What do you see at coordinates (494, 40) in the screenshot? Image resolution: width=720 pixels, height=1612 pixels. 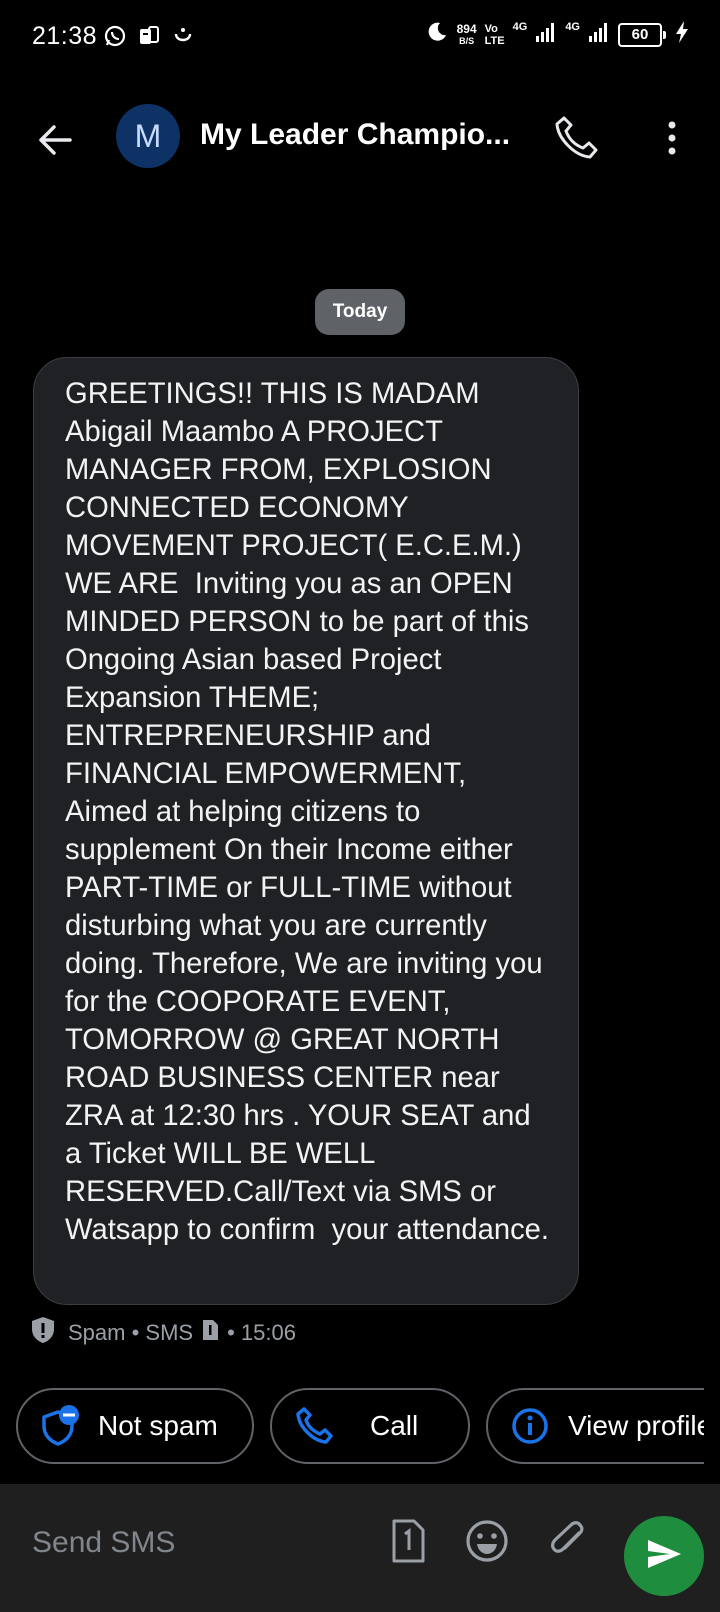 I see `volte-bottom: LTE` at bounding box center [494, 40].